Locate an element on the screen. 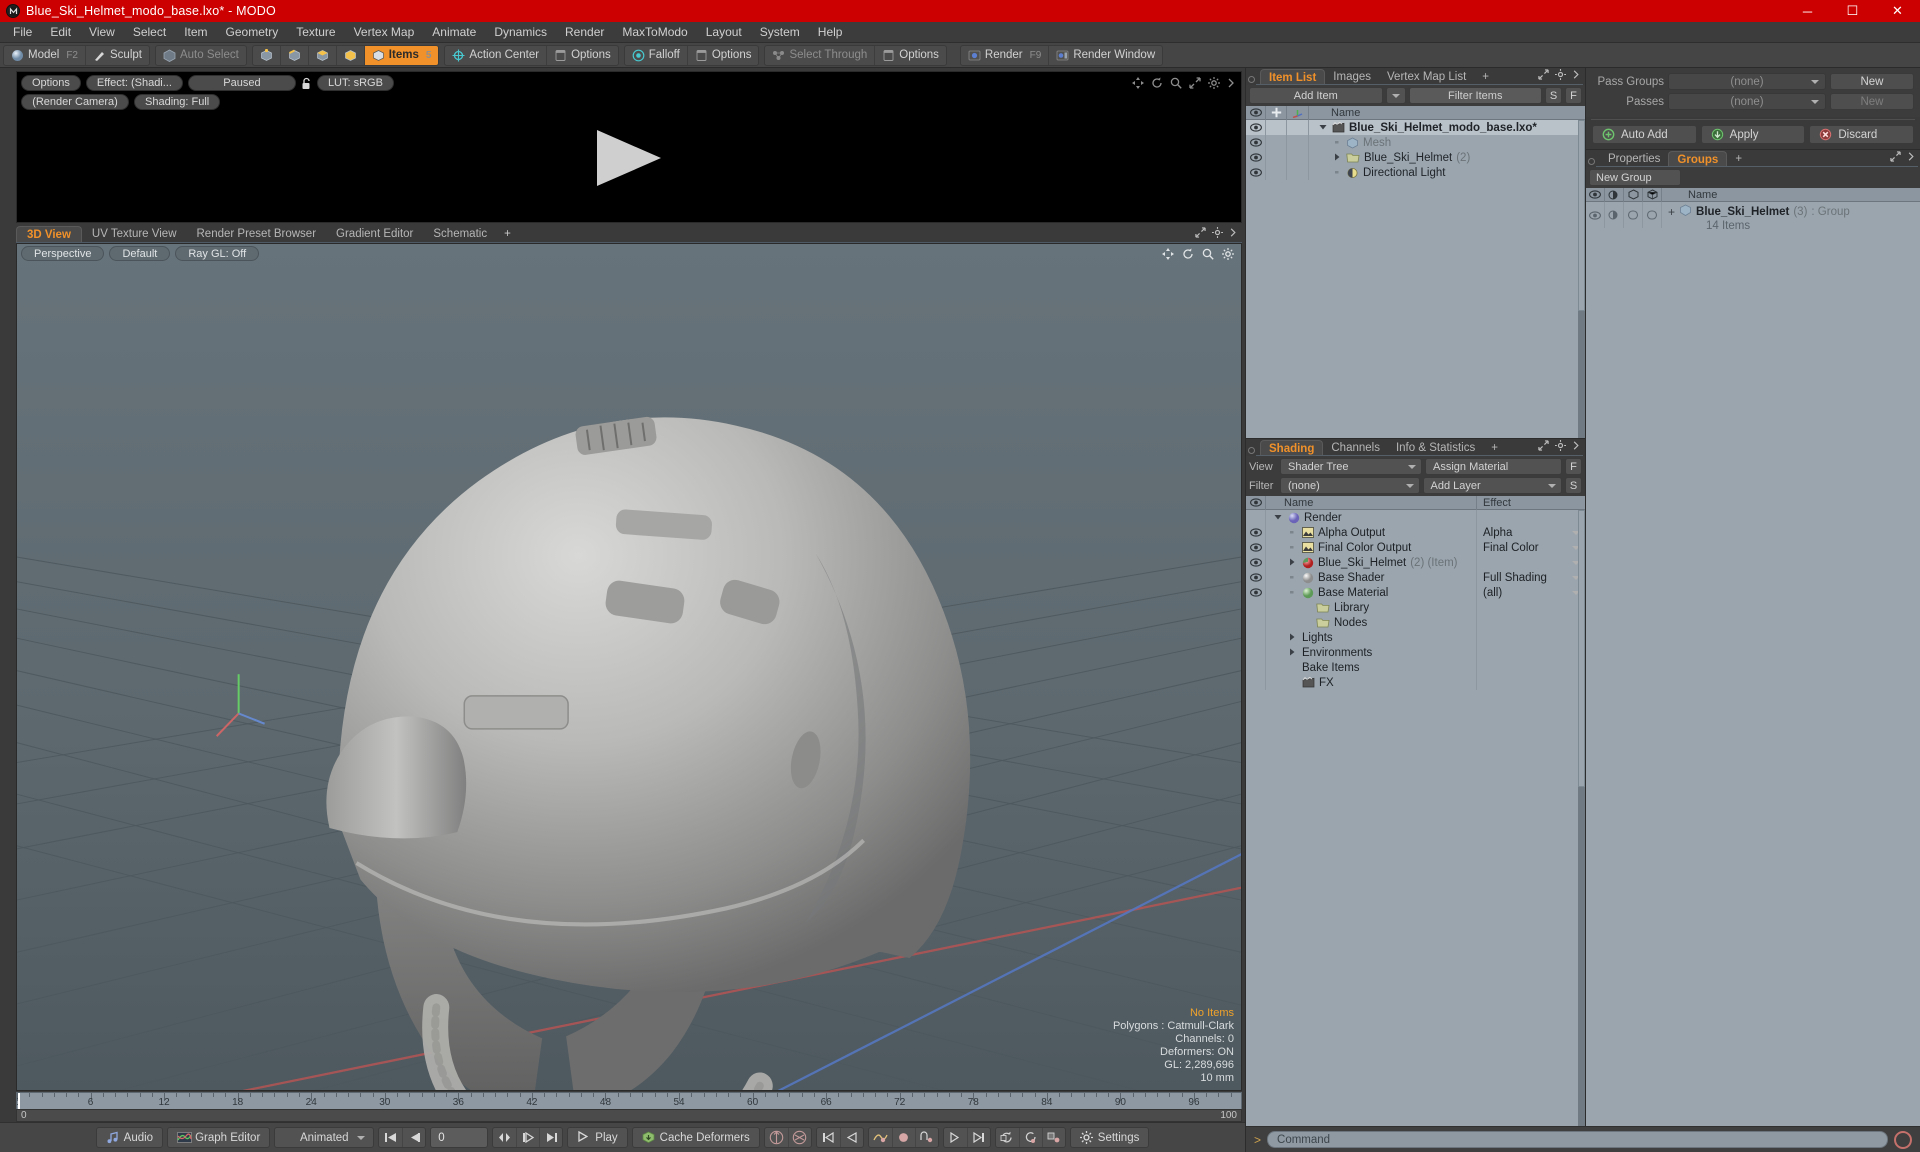 This screenshot has height=1152, width=1920. new-pass-group-button: New is located at coordinates (1872, 81).